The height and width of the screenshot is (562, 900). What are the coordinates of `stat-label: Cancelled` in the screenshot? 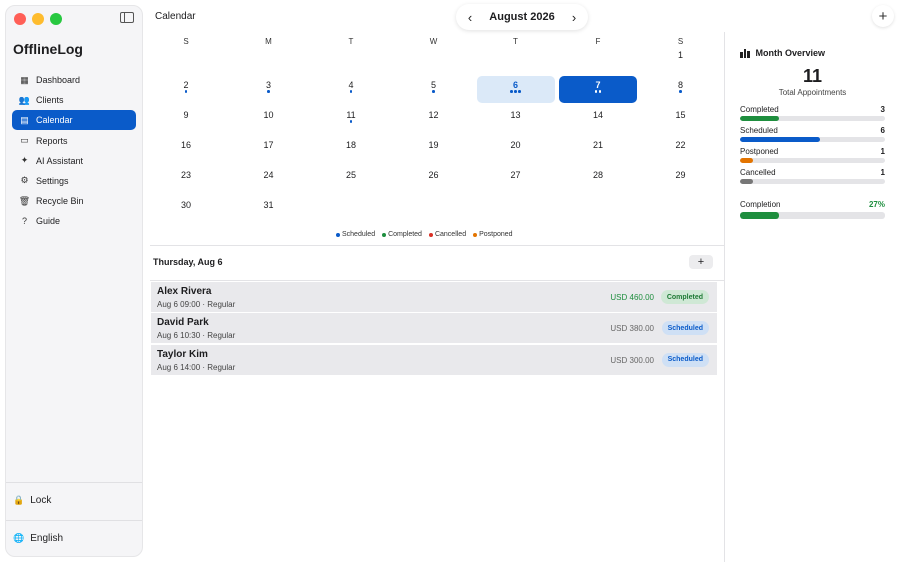 It's located at (758, 172).